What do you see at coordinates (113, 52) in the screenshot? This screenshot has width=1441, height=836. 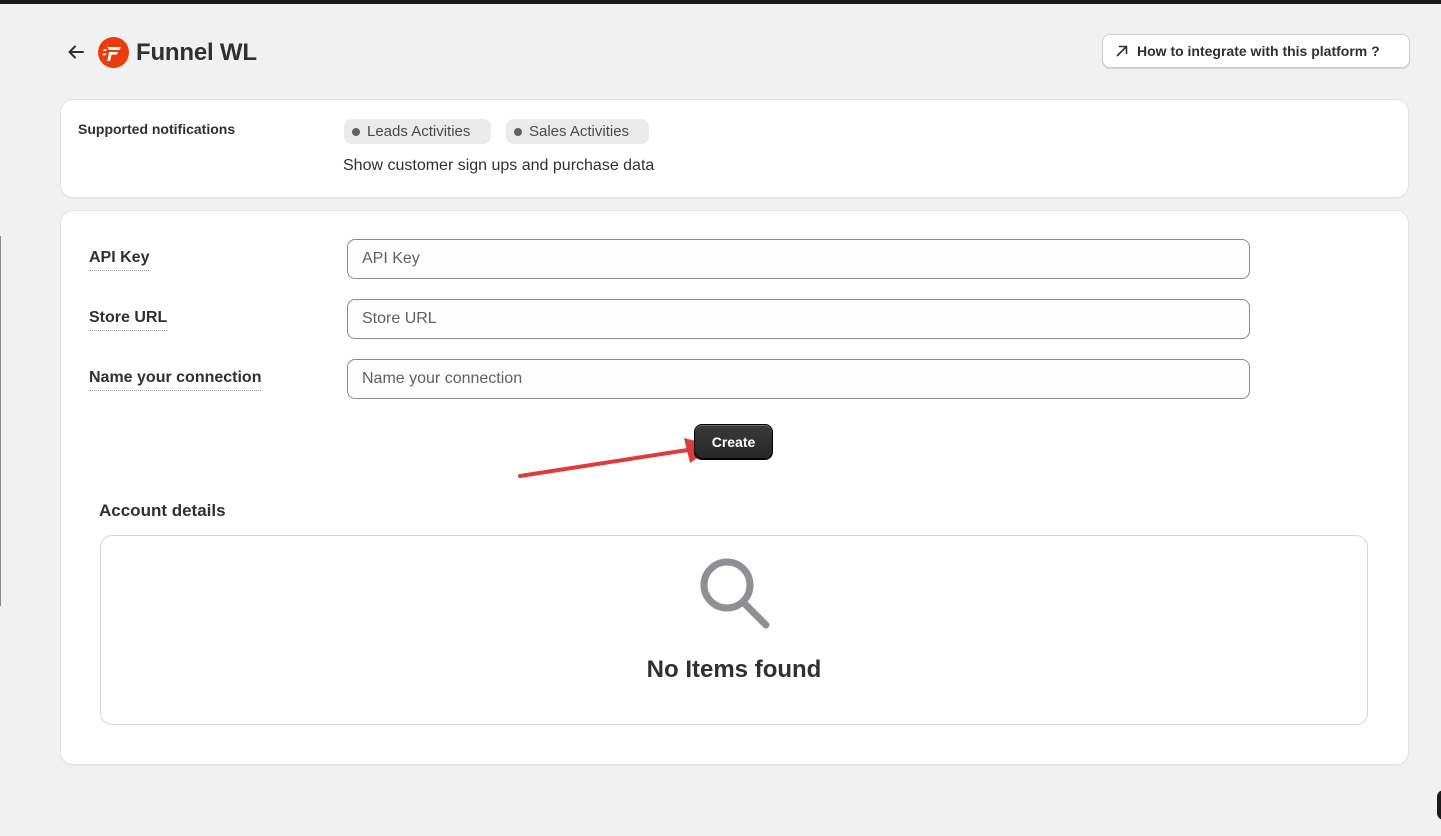 I see `funnel-logo` at bounding box center [113, 52].